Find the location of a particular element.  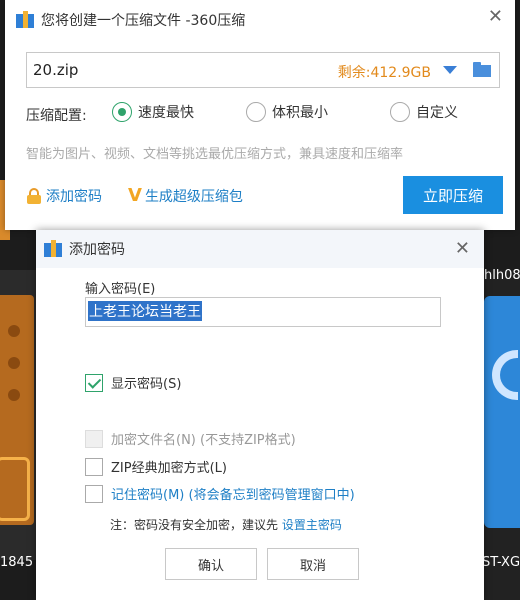

radio-label: 自定义 is located at coordinates (437, 113).